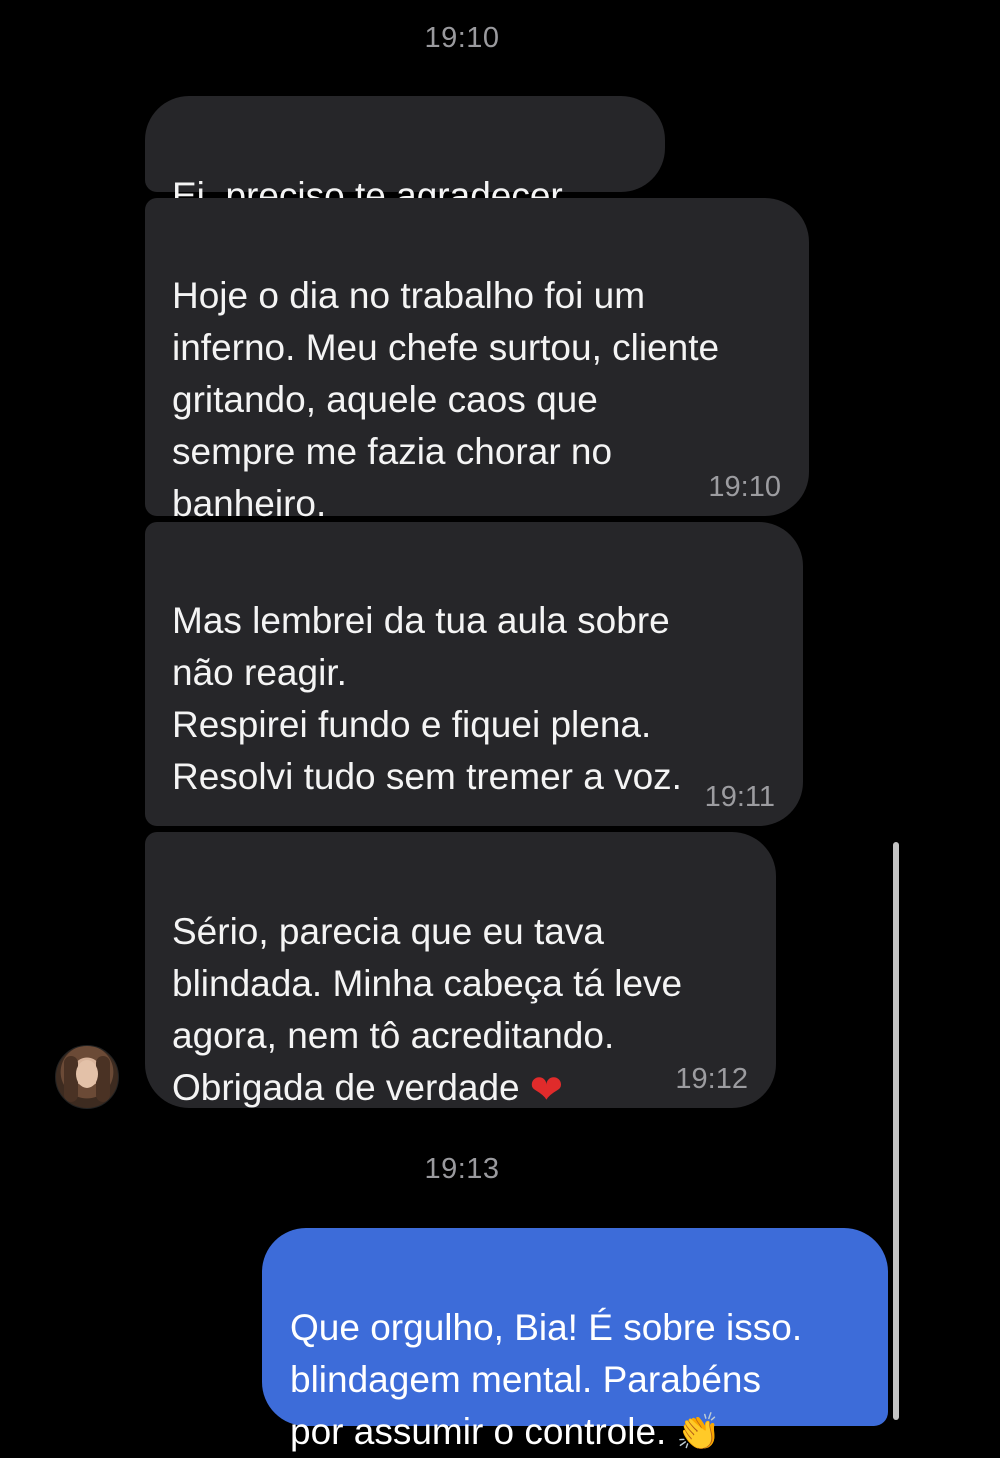 The image size is (1000, 1458). I want to click on contact-avatar, so click(87, 1077).